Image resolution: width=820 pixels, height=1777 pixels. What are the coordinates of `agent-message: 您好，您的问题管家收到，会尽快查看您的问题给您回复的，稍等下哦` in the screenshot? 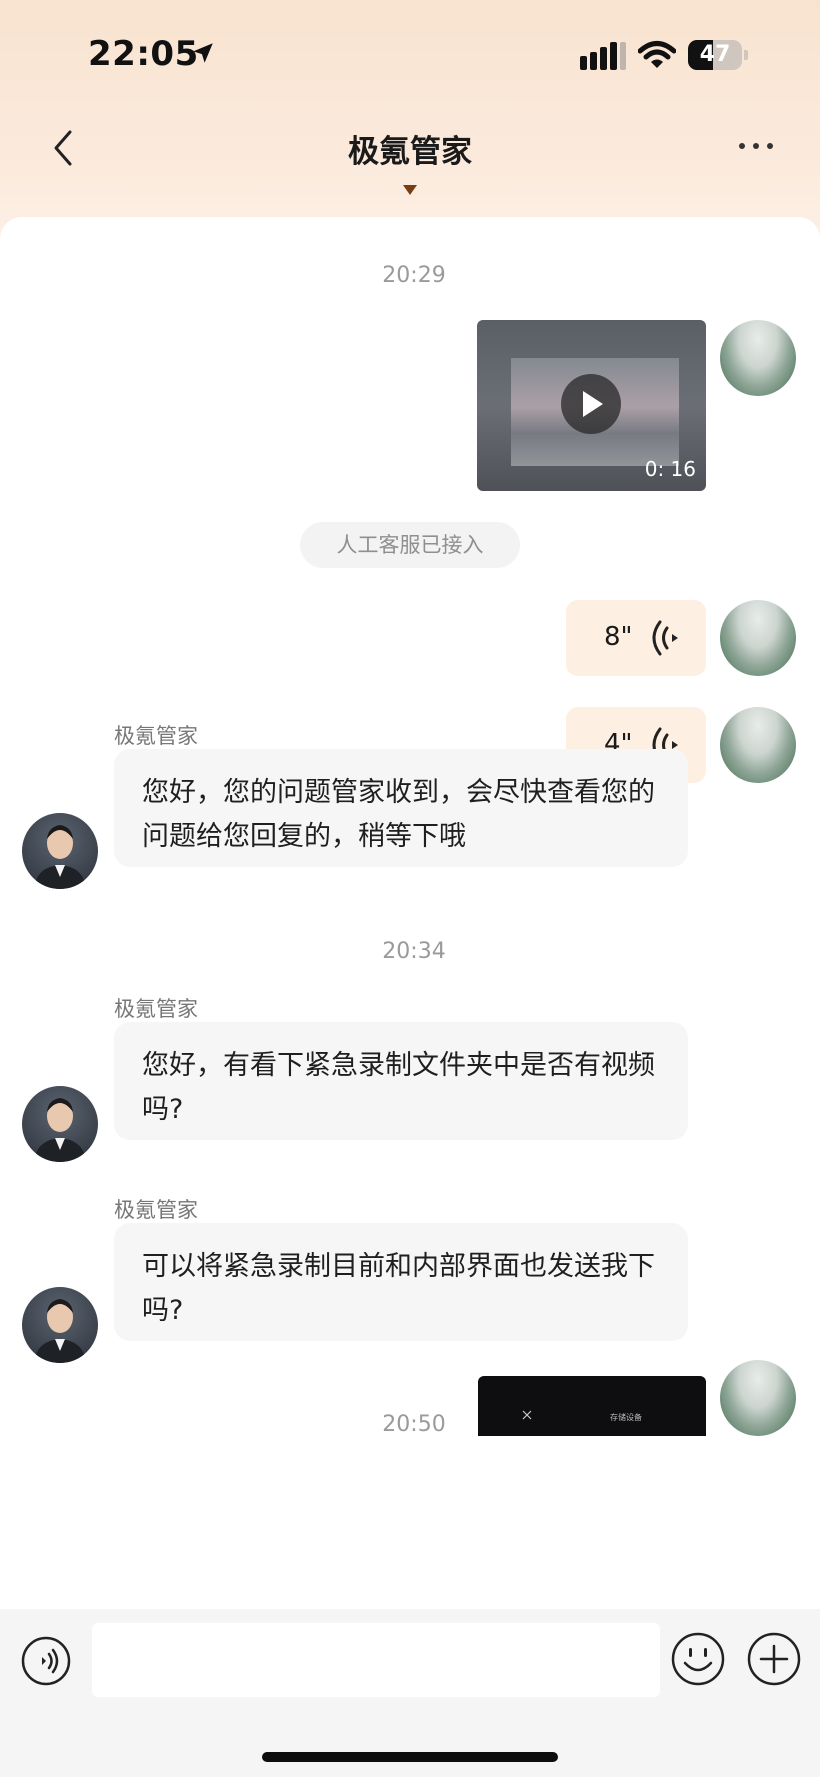 It's located at (401, 808).